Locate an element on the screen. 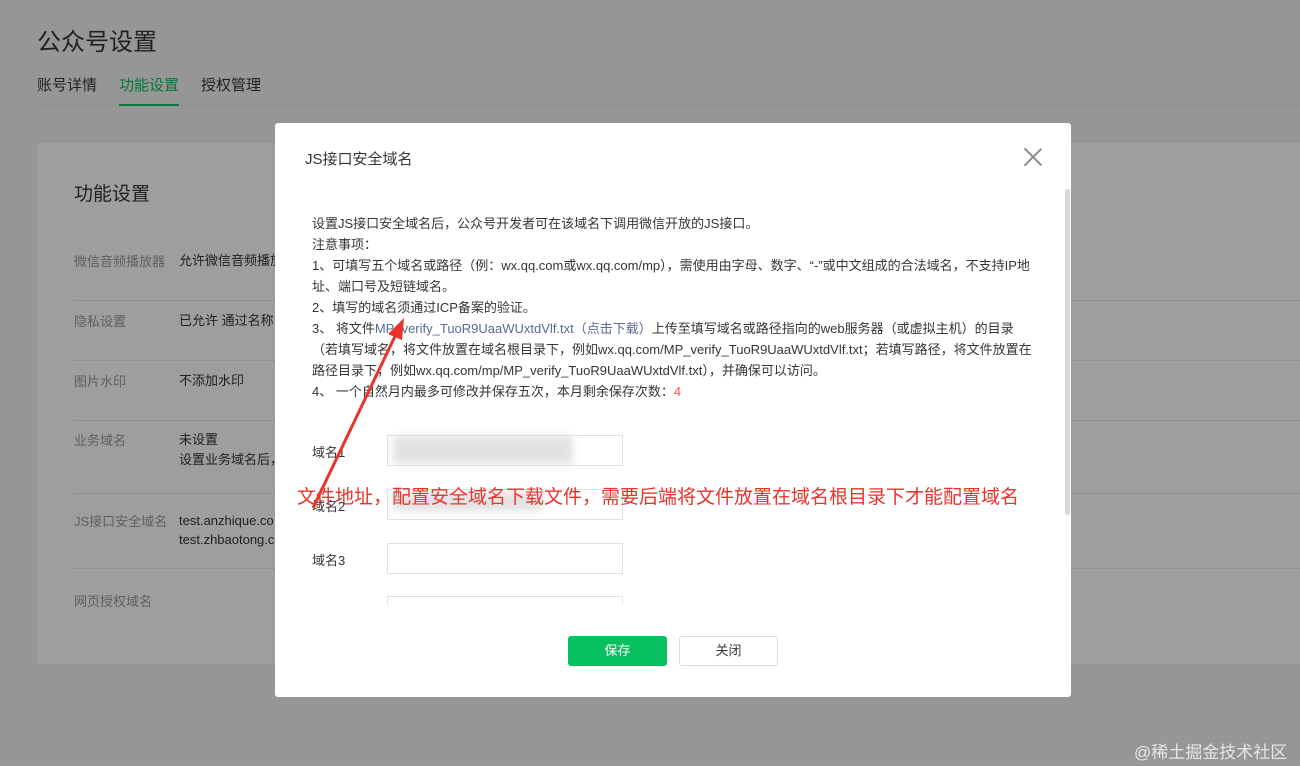 Image resolution: width=1300 pixels, height=766 pixels. watermark-text: @稀土掘金技术社区 is located at coordinates (1211, 752).